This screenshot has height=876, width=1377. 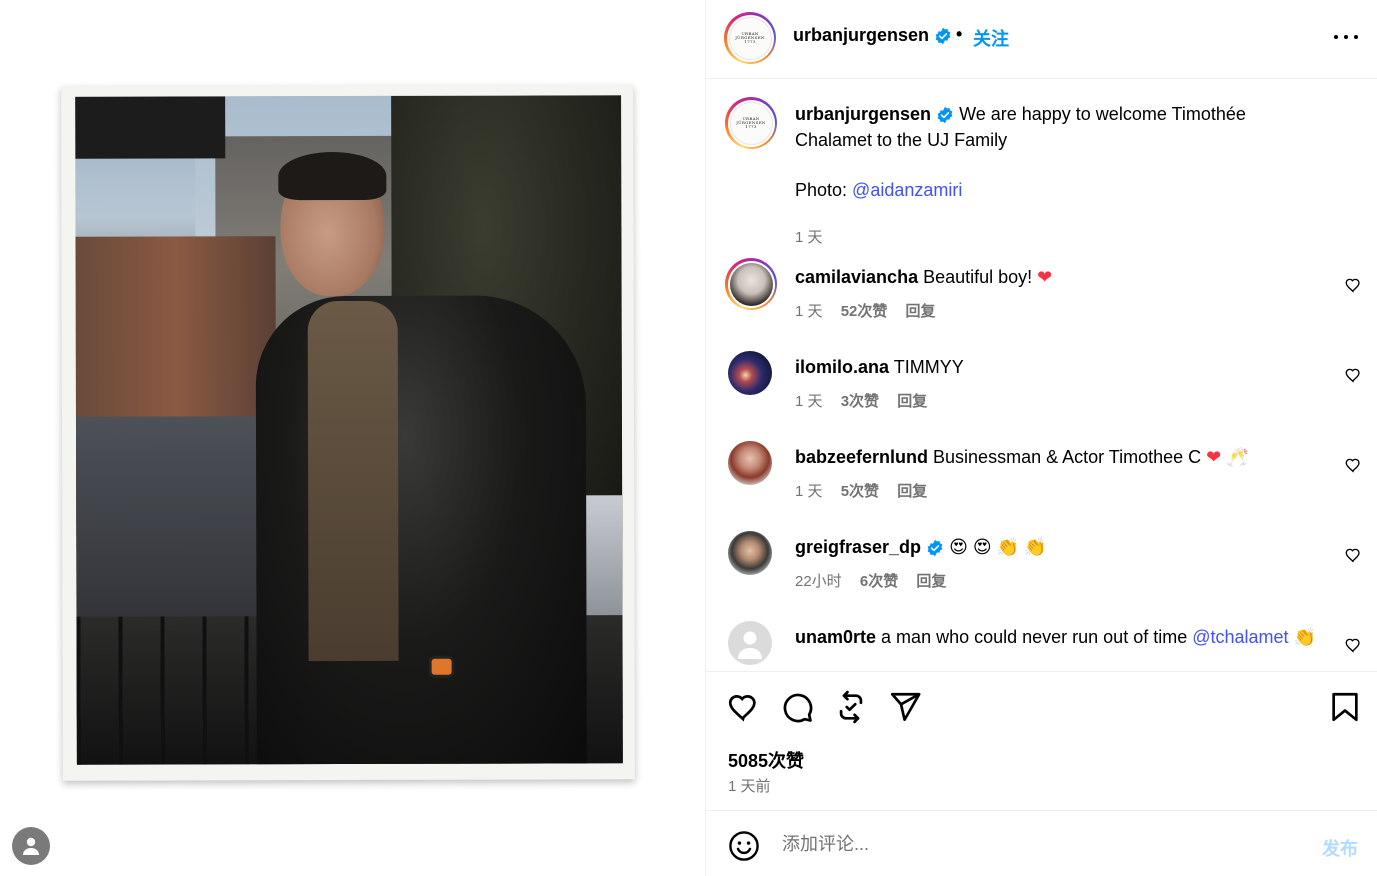 I want to click on mention-link: @tchalamet, so click(x=1240, y=637).